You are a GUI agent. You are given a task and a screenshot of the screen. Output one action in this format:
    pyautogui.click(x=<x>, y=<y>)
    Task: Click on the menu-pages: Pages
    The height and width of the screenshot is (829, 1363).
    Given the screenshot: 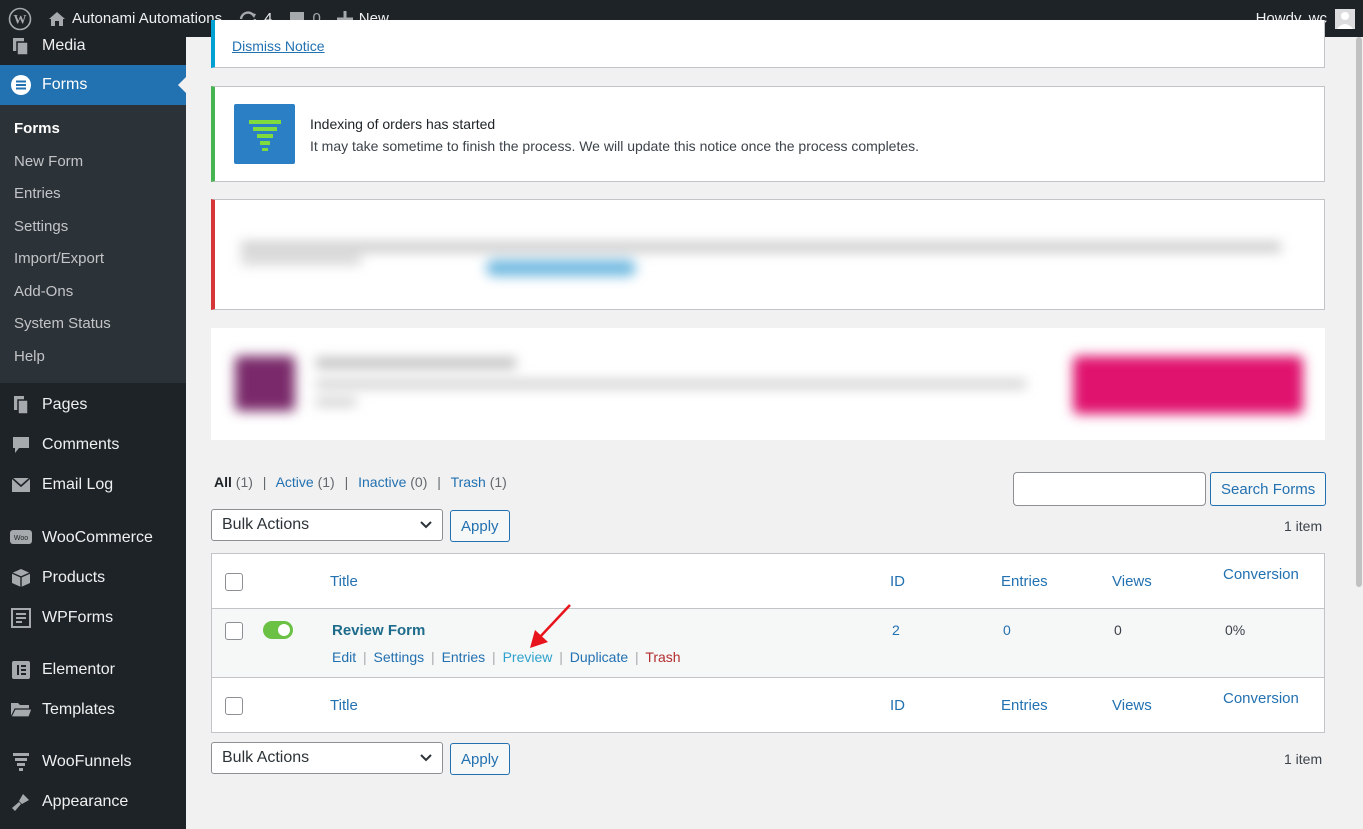 What is the action you would take?
    pyautogui.click(x=93, y=405)
    